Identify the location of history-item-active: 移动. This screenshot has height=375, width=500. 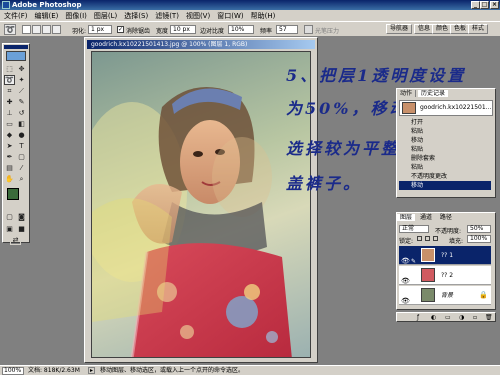
(445, 185).